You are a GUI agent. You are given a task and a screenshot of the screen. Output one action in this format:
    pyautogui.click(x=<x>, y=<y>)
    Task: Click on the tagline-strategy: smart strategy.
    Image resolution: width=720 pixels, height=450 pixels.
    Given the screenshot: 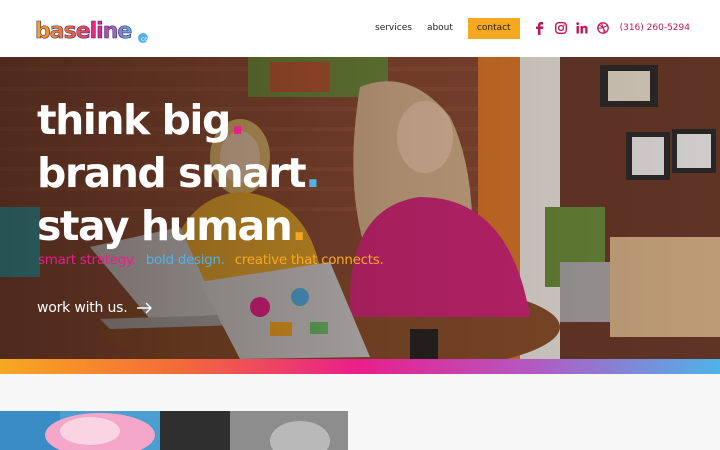 What is the action you would take?
    pyautogui.click(x=87, y=260)
    